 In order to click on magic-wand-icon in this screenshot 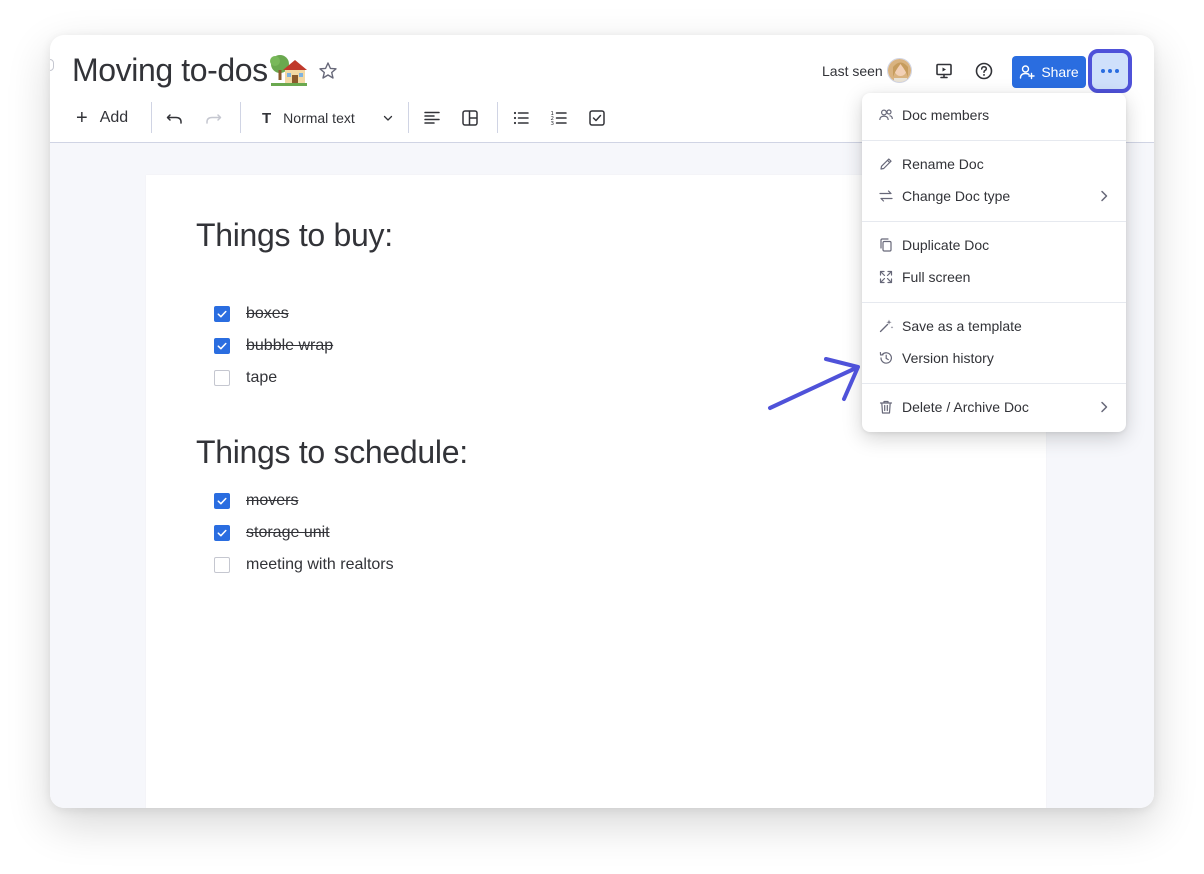, I will do `click(886, 326)`.